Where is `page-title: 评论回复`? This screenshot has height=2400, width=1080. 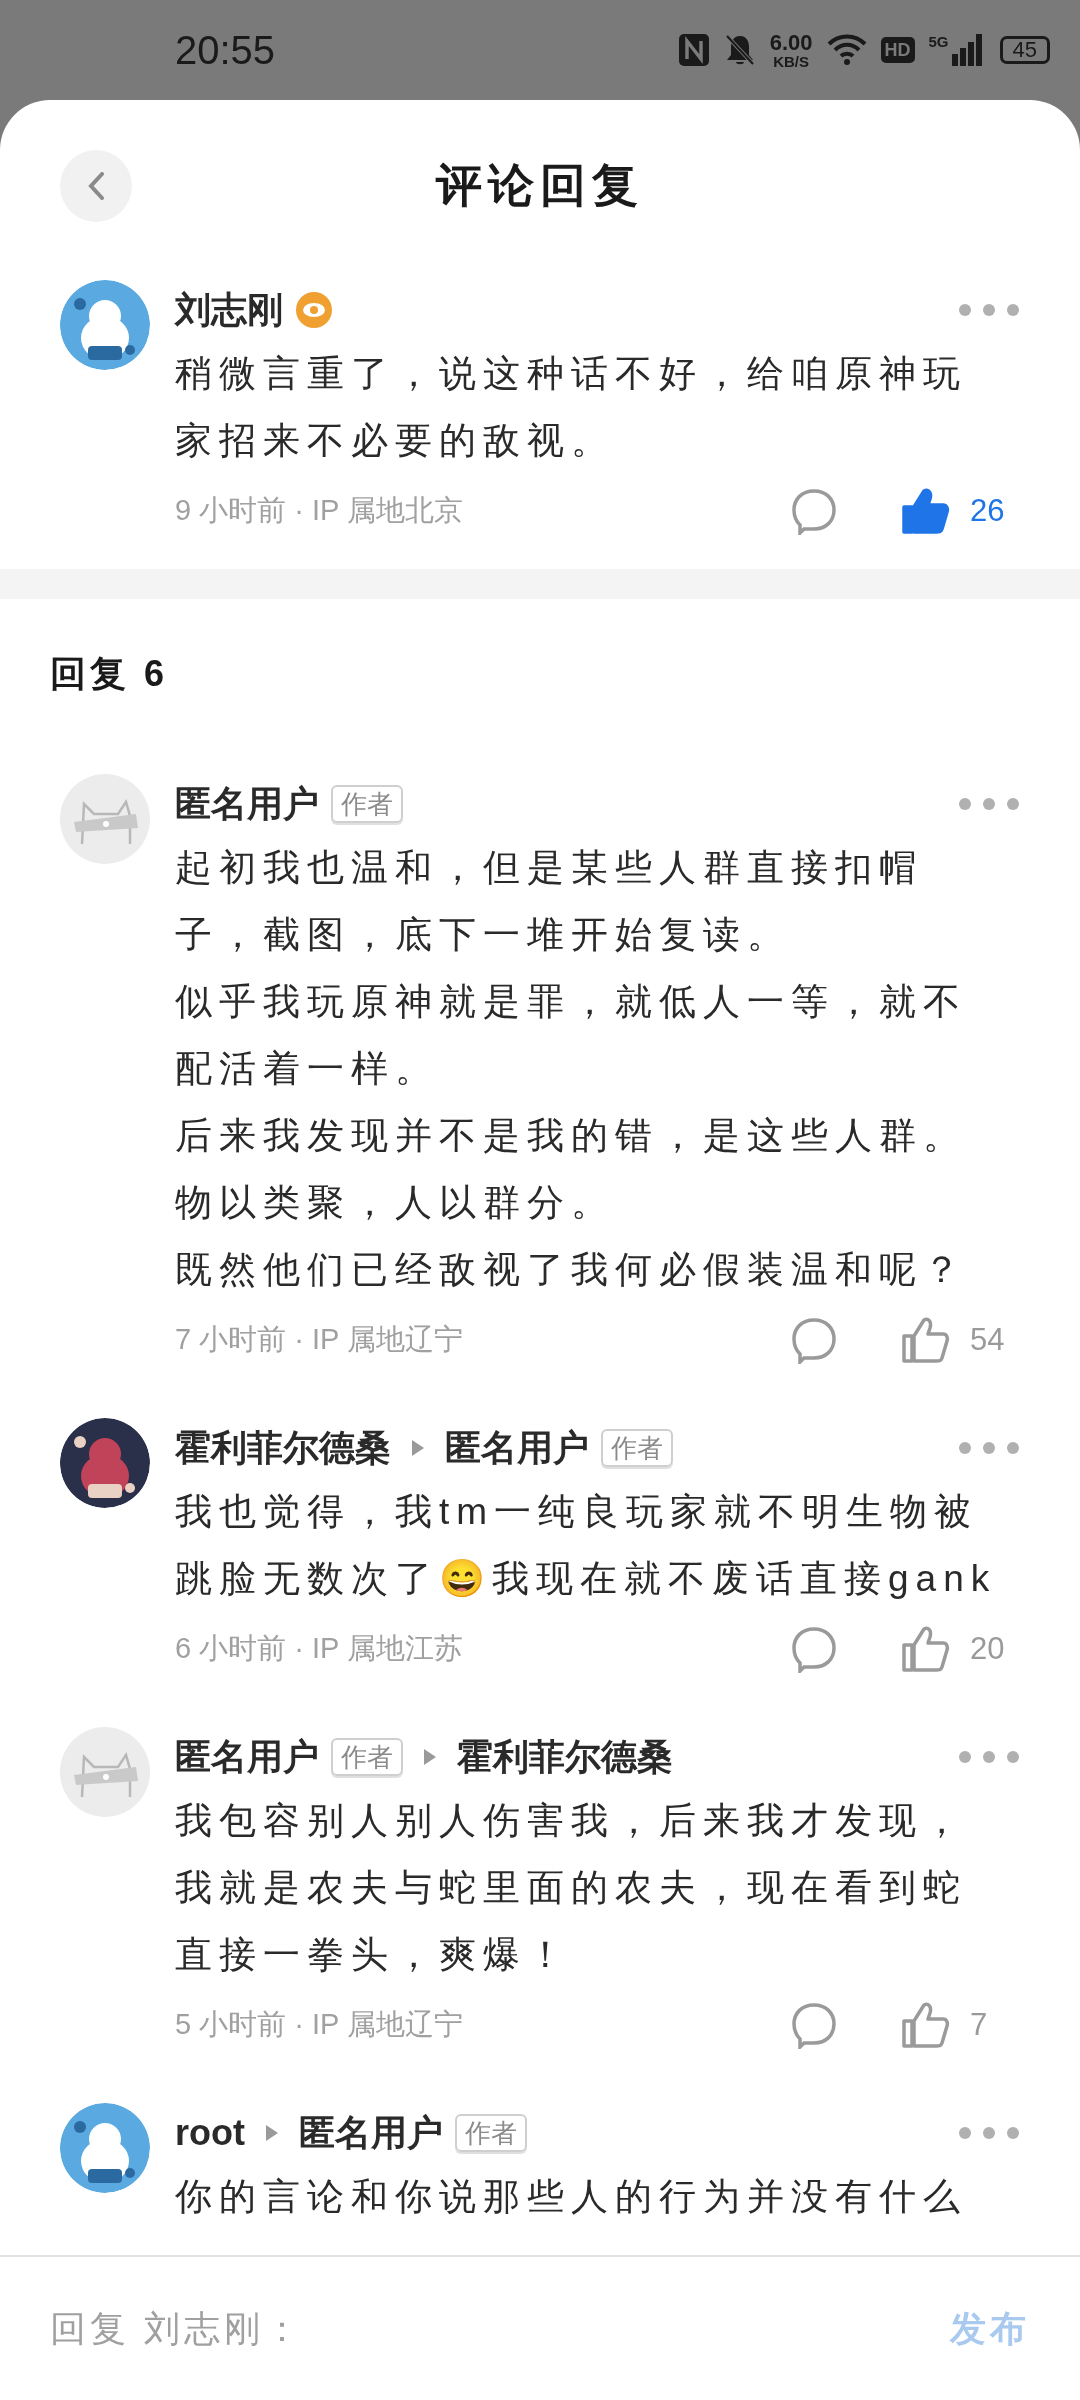 page-title: 评论回复 is located at coordinates (540, 185).